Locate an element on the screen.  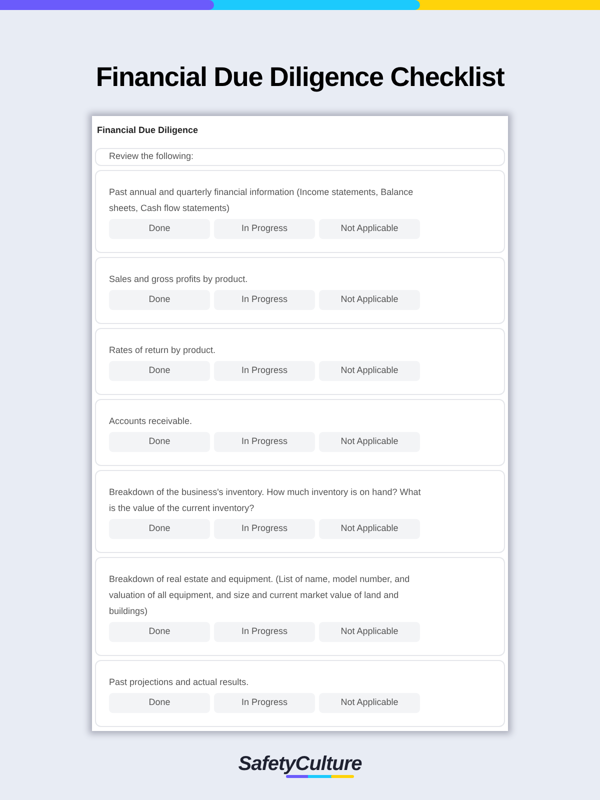
intro-card: Review the following: is located at coordinates (300, 157).